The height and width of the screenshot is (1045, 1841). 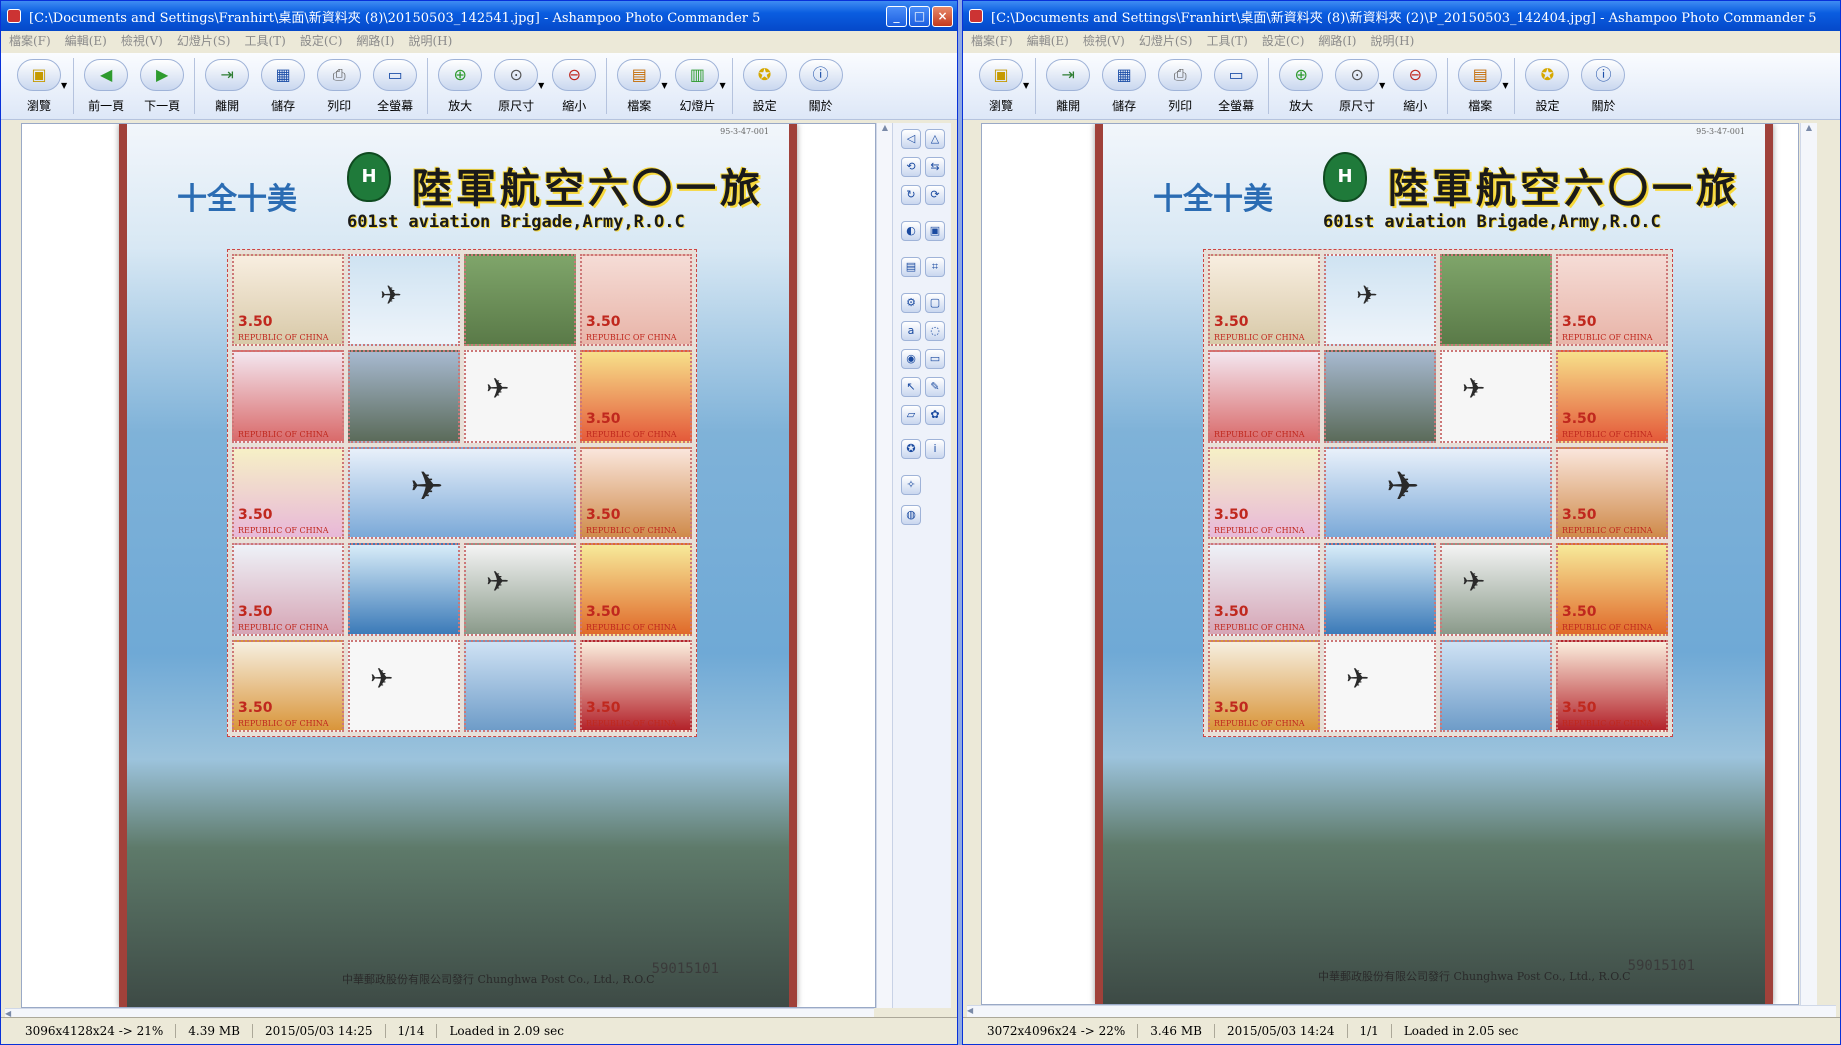 I want to click on stamp: REPUBLIC OF CHINA, so click(x=288, y=396).